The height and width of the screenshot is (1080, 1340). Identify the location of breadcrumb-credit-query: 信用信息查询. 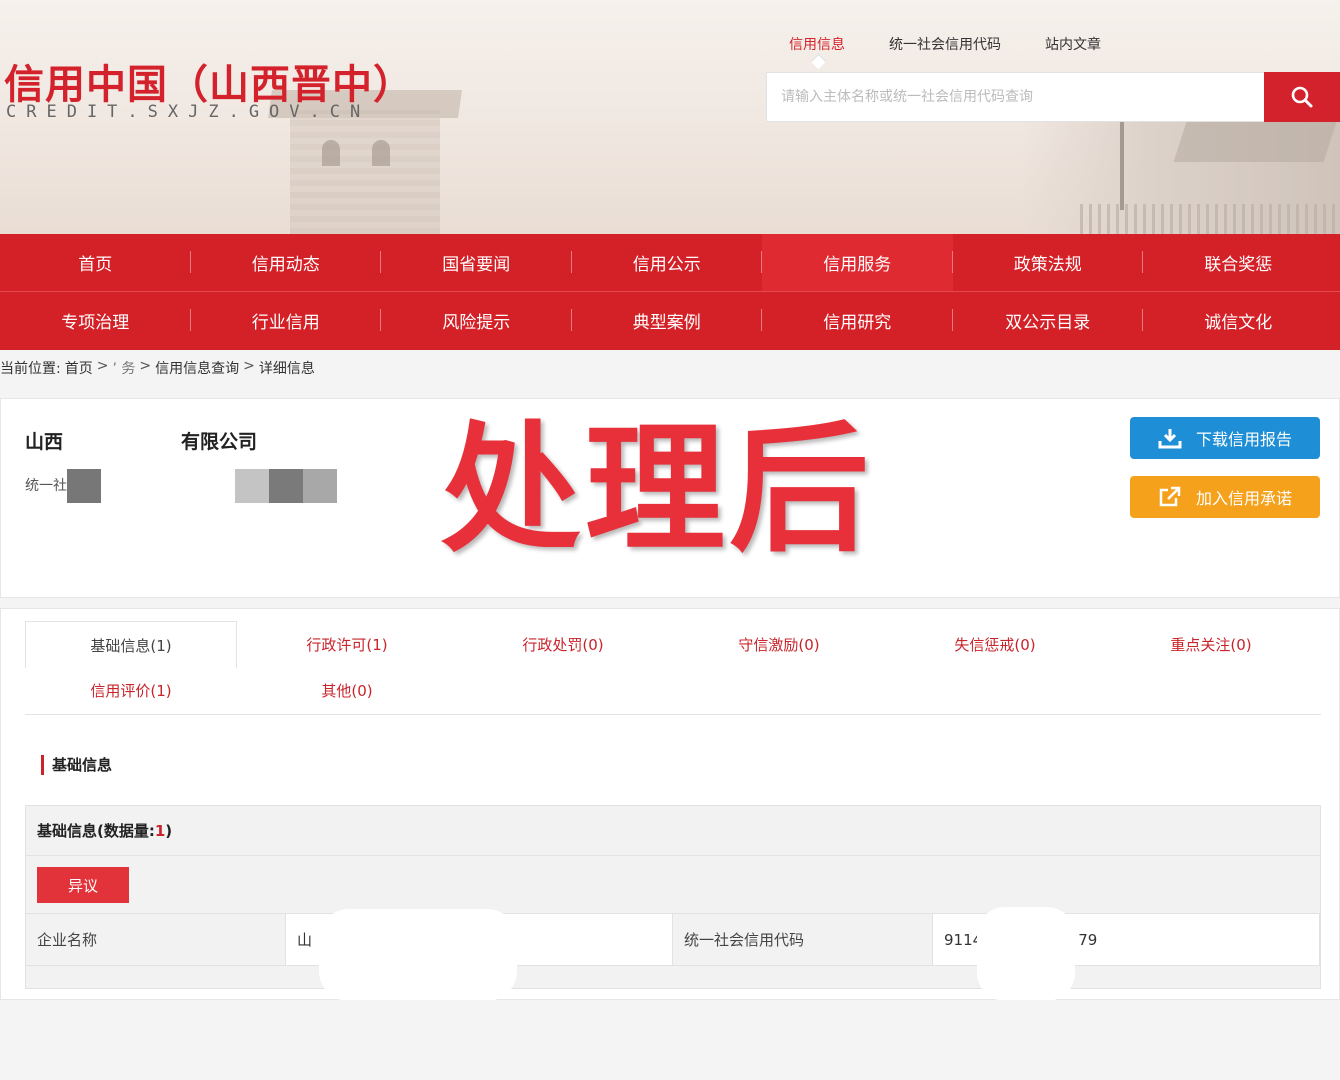
(197, 368).